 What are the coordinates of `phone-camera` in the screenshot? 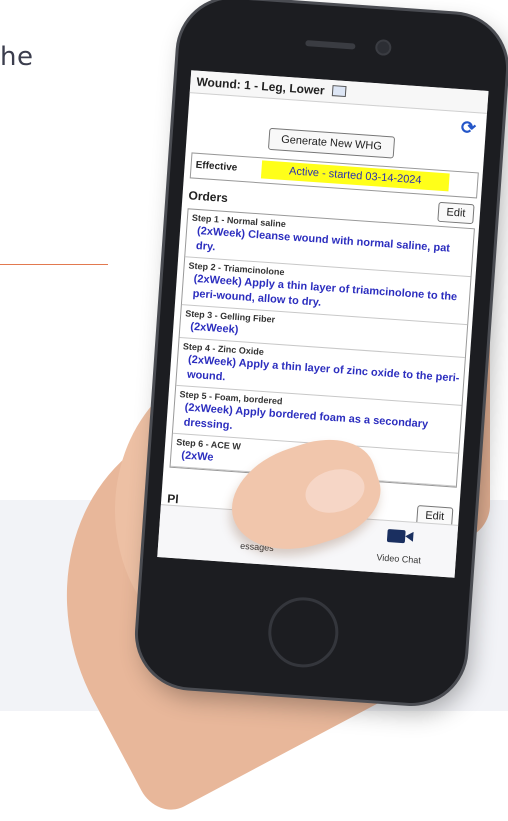 It's located at (383, 47).